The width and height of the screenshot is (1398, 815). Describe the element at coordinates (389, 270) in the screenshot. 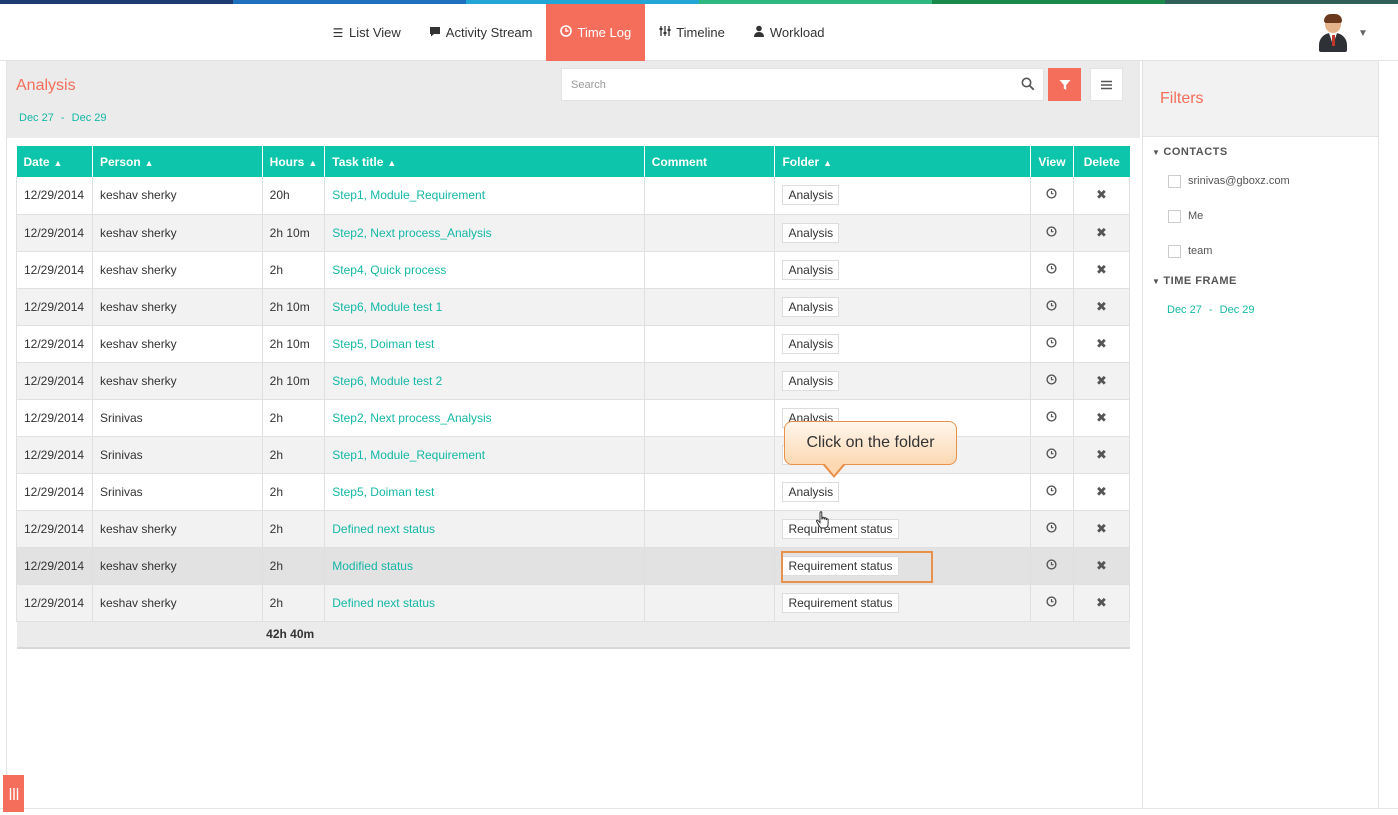

I see `task-link: Step4, Quick process` at that location.